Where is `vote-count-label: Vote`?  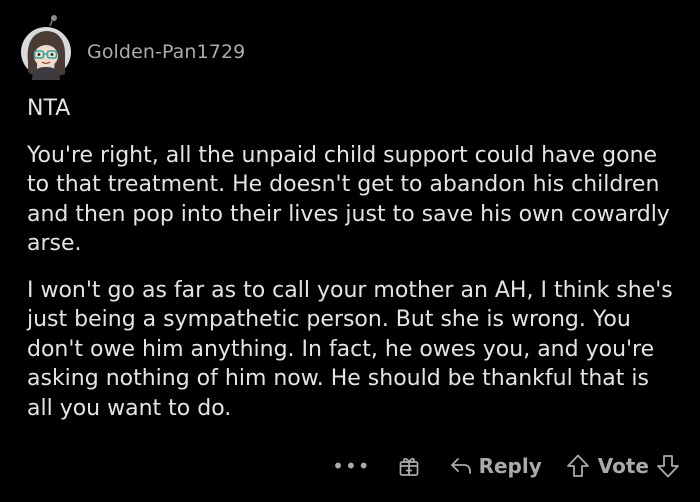 vote-count-label: Vote is located at coordinates (623, 466).